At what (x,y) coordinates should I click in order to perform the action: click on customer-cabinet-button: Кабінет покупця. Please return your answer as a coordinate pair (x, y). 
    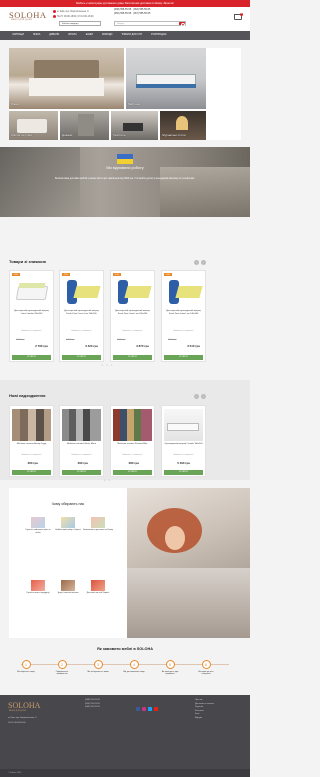
    Looking at the image, I should click on (80, 23).